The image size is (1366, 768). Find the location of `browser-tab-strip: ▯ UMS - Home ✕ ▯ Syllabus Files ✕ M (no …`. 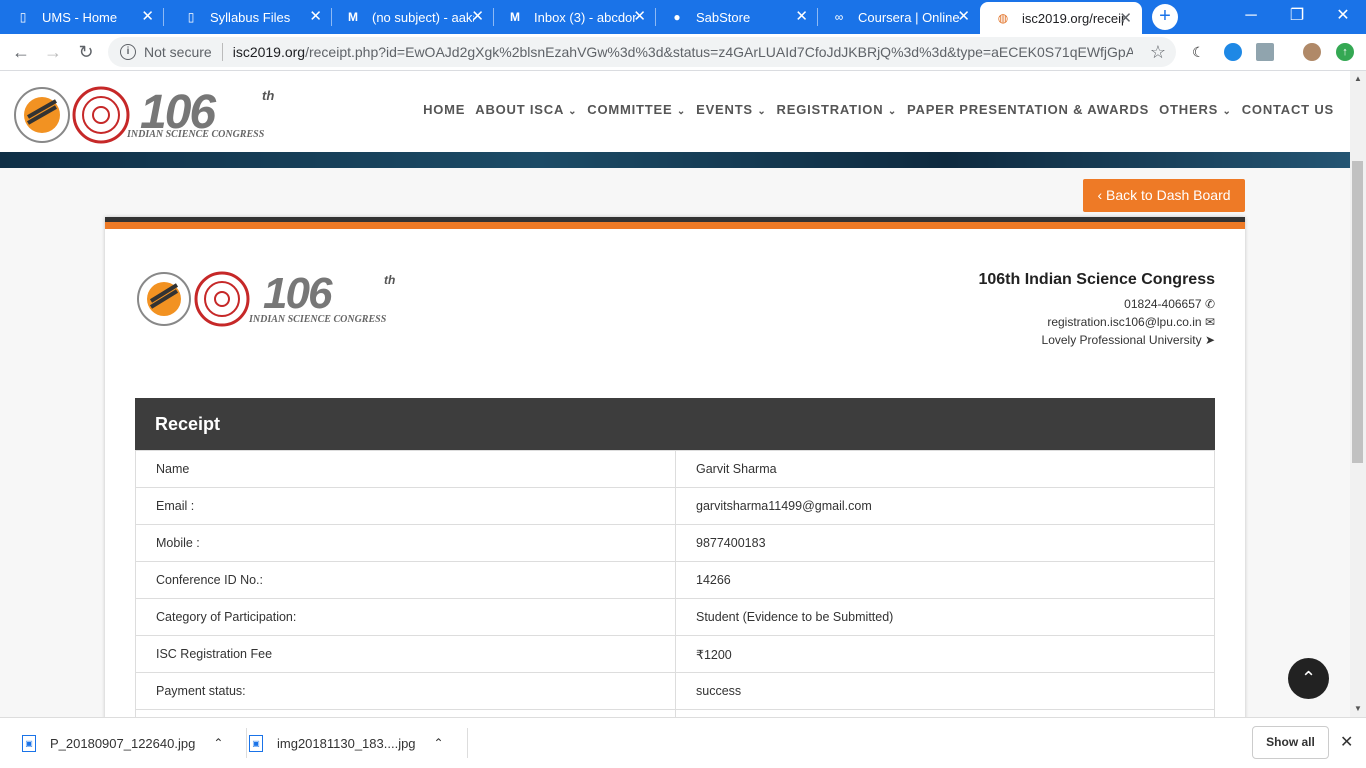

browser-tab-strip: ▯ UMS - Home ✕ ▯ Syllabus Files ✕ M (no … is located at coordinates (683, 17).